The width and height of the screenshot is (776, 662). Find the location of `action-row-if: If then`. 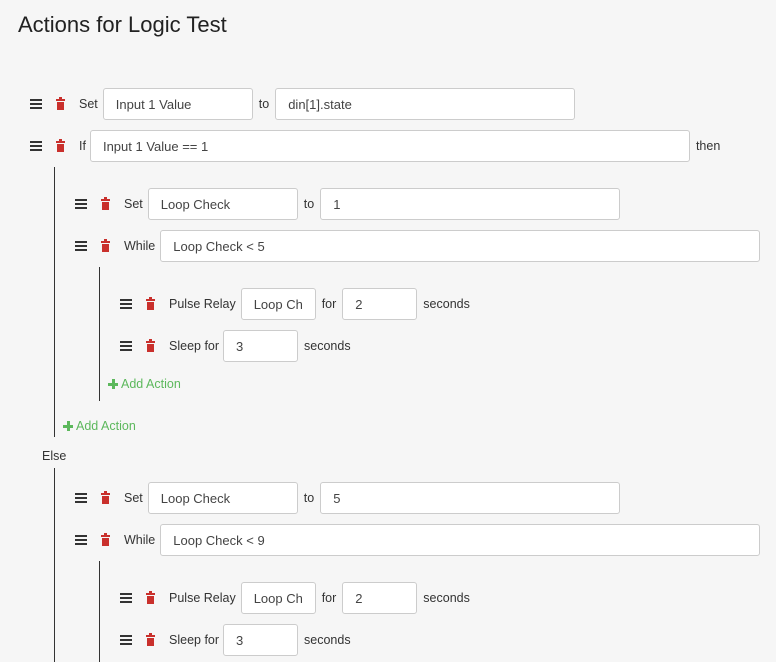

action-row-if: If then is located at coordinates (378, 146).